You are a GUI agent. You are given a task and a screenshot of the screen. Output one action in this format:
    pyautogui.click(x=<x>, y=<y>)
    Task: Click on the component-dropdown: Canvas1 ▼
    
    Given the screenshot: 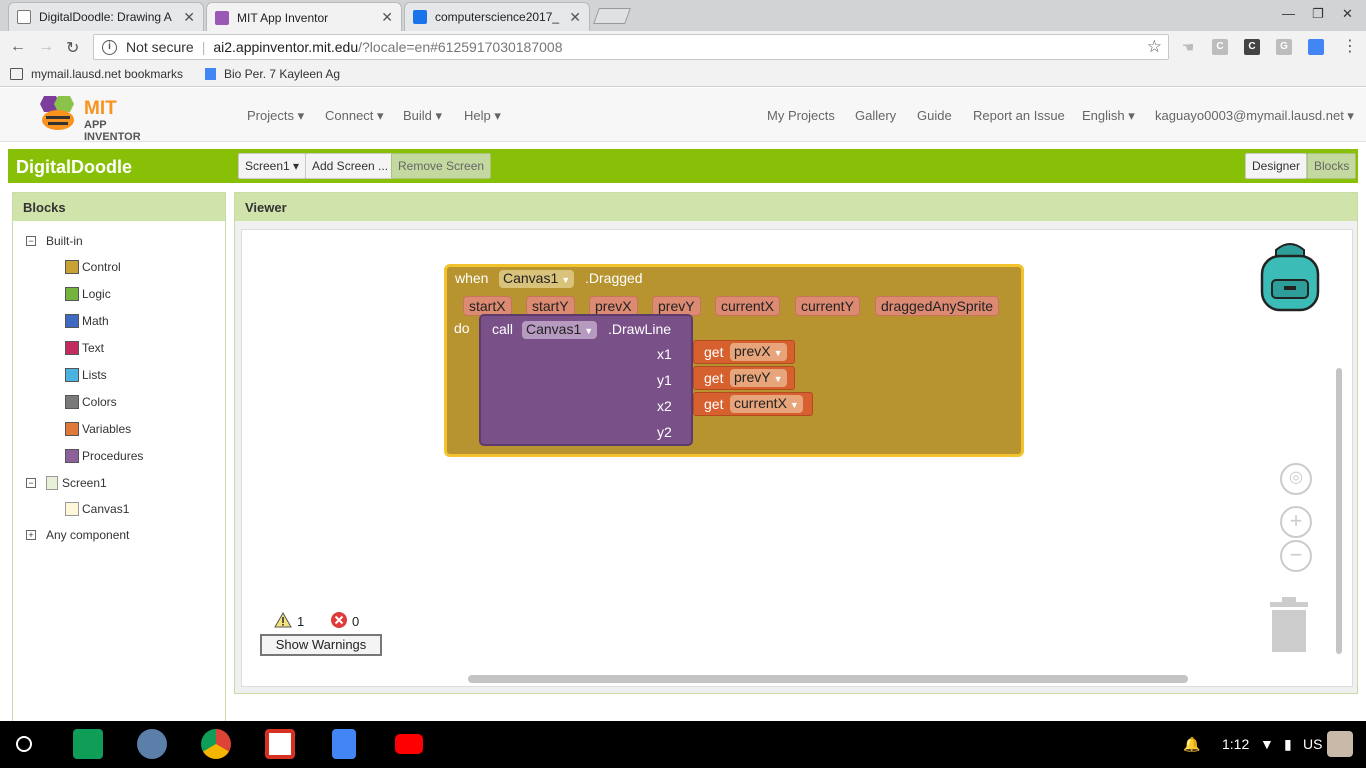 What is the action you would take?
    pyautogui.click(x=537, y=279)
    